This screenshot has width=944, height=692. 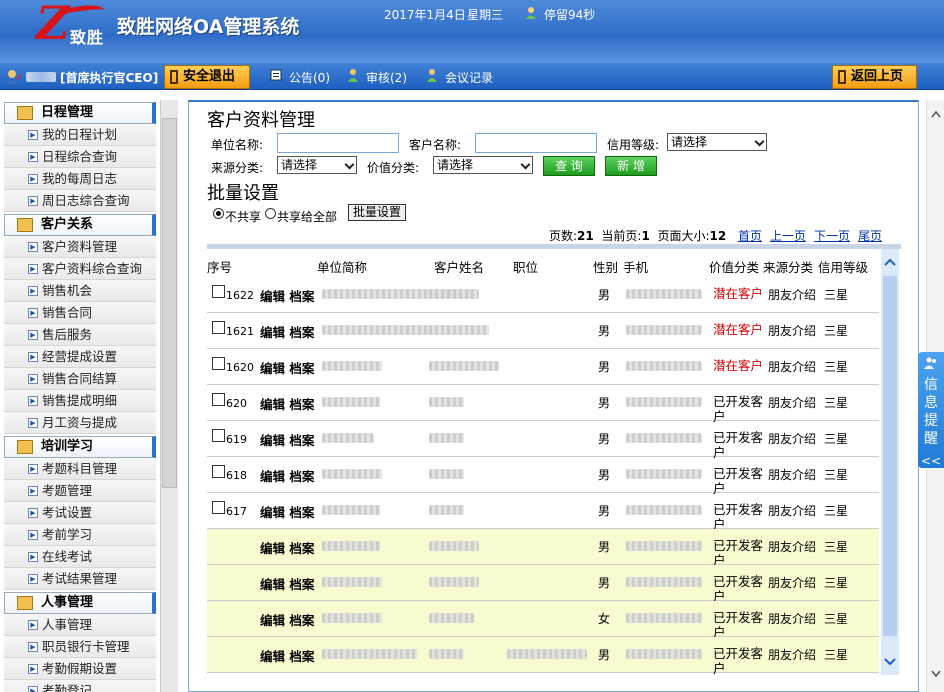 I want to click on arrow-right-icon: ▶, so click(x=33, y=291).